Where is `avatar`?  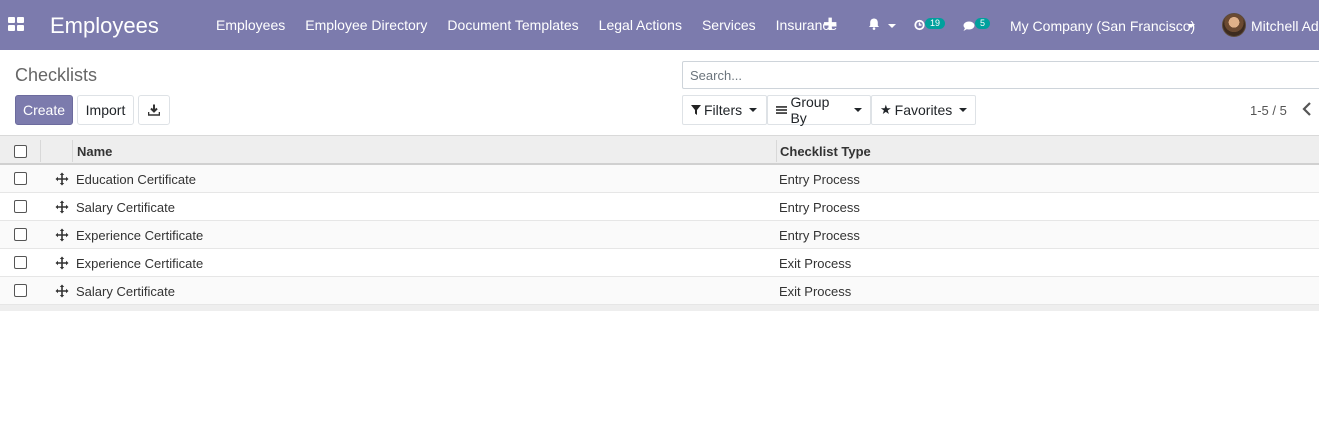
avatar is located at coordinates (1234, 25).